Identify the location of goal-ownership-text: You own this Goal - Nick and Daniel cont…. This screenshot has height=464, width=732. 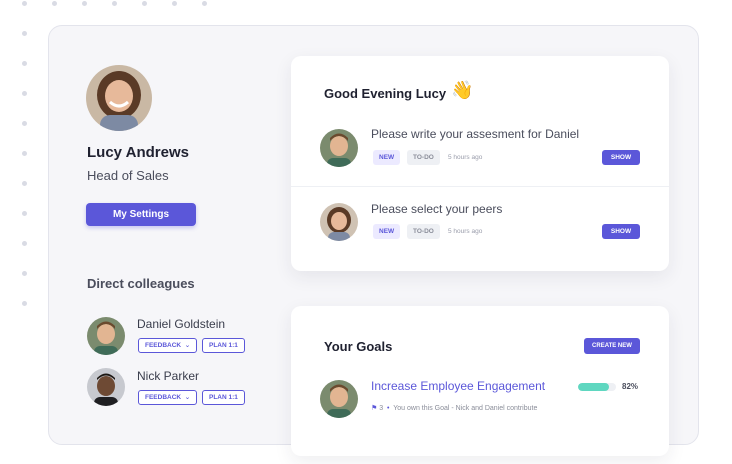
(465, 408).